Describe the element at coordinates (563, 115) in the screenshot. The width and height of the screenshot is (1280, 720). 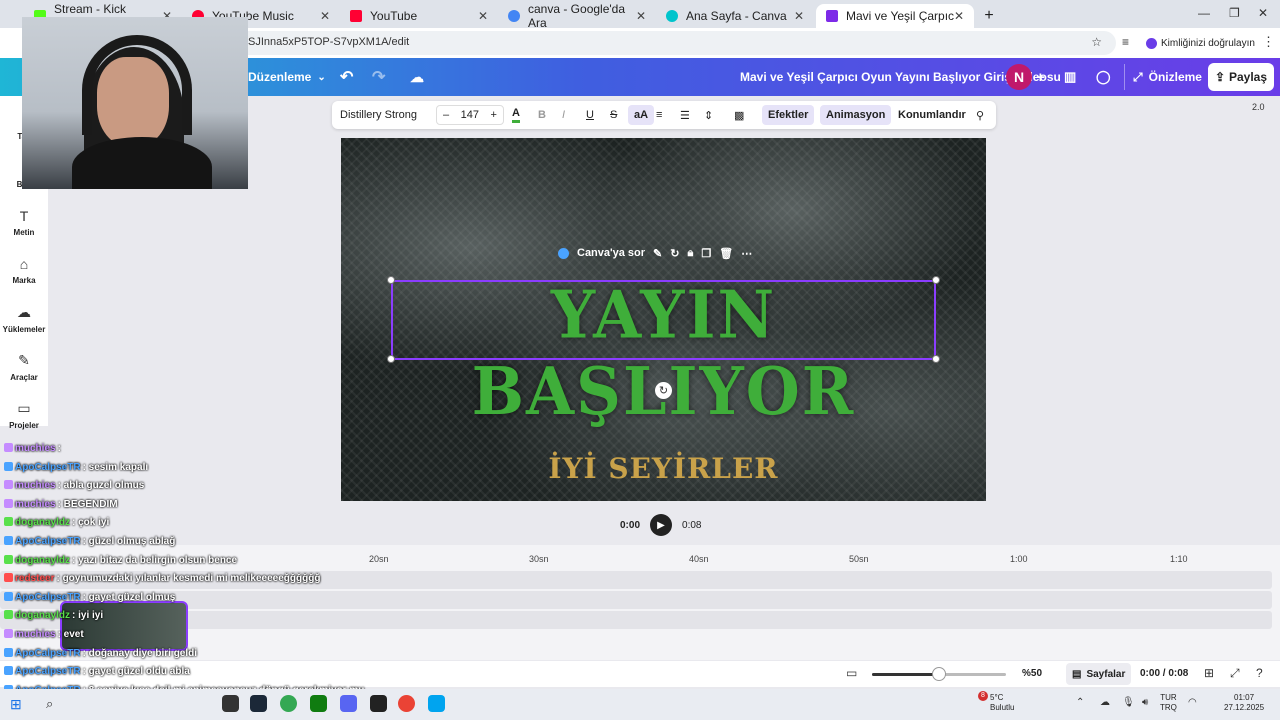
I see `italic-button: I` at that location.